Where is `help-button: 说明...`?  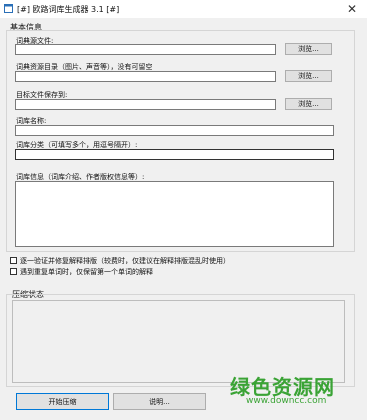
help-button: 说明... is located at coordinates (159, 401).